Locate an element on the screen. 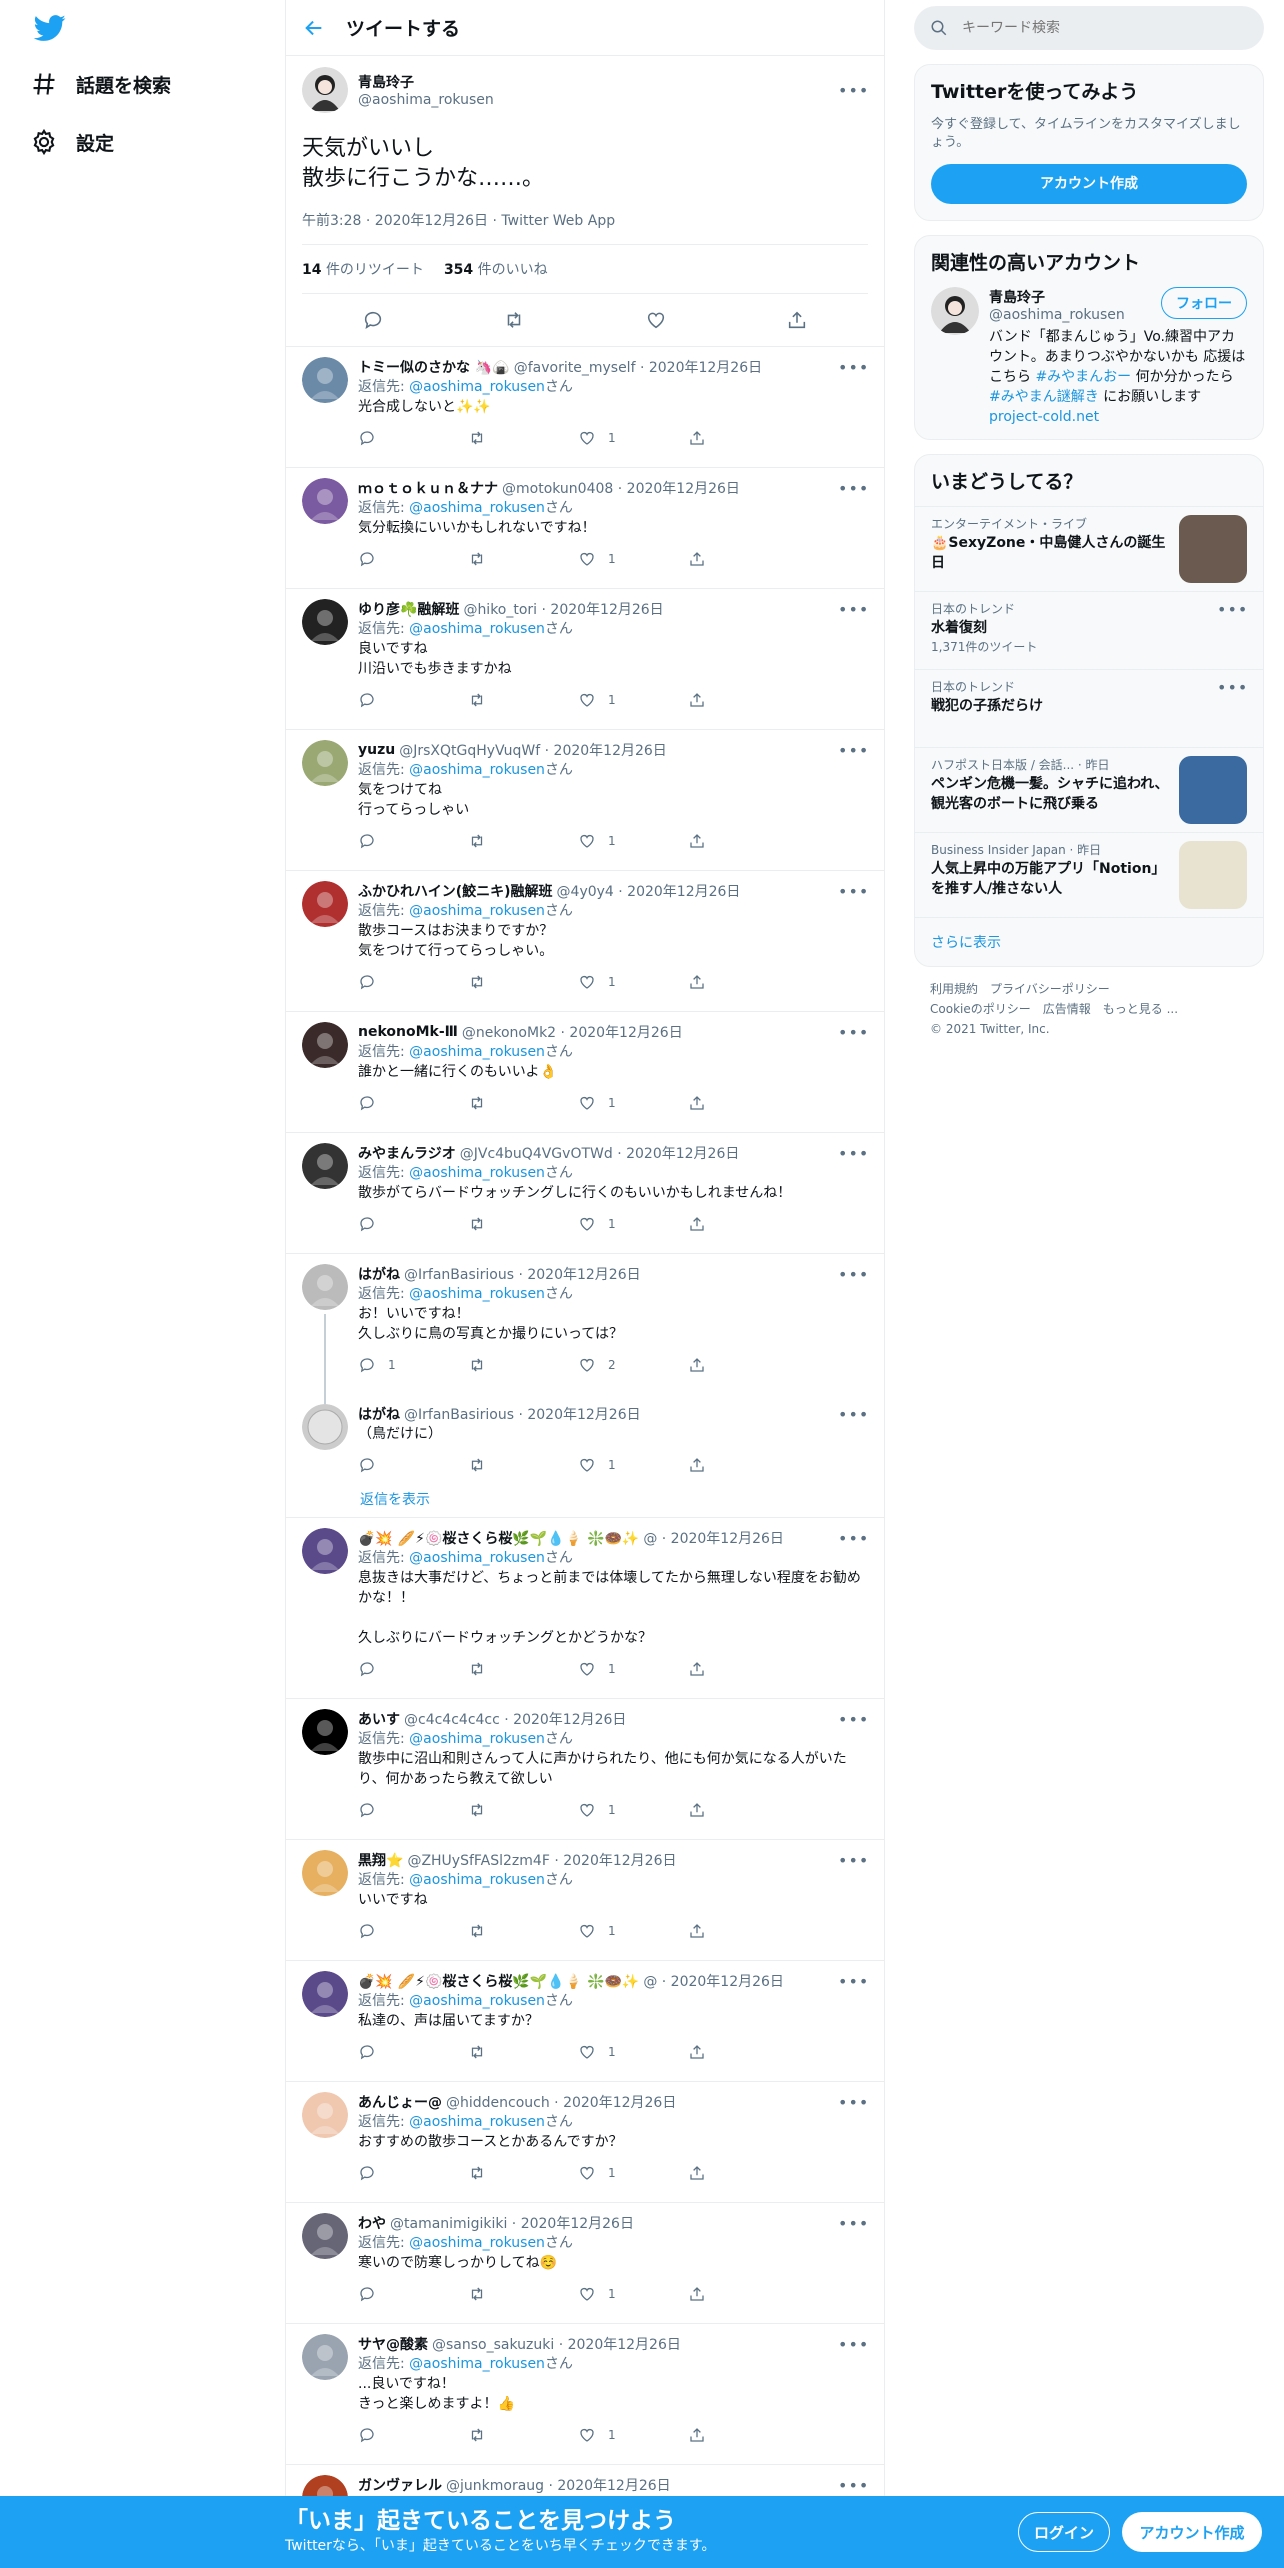  reply-button: 1 is located at coordinates (413, 1365).